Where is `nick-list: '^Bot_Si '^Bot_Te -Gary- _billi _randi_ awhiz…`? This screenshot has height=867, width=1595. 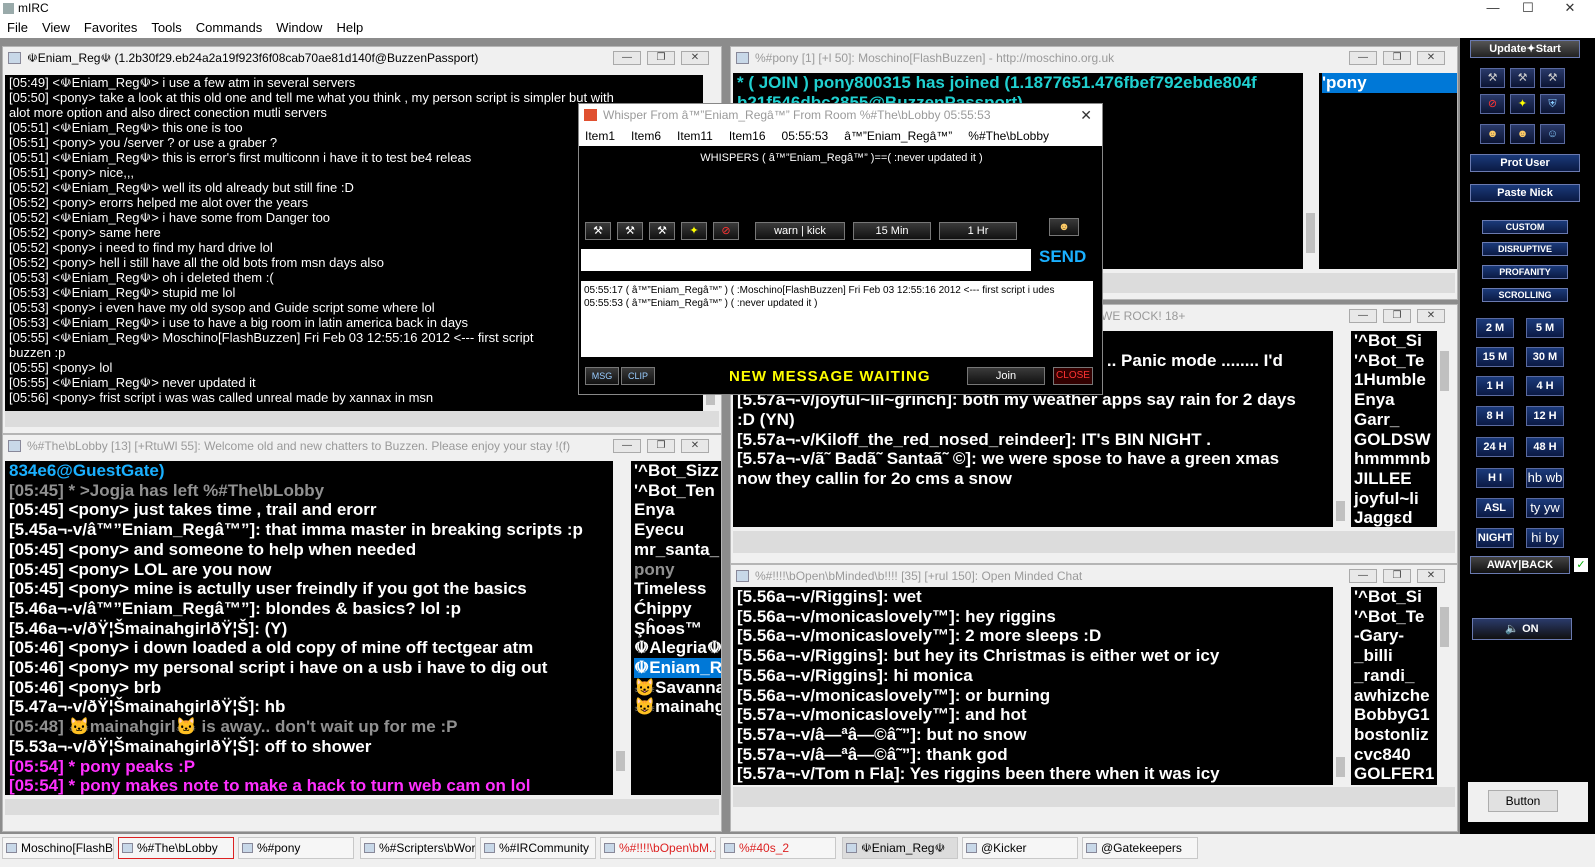 nick-list: '^Bot_Si '^Bot_Te -Gary- _billi _randi_ awhiz… is located at coordinates (1394, 686).